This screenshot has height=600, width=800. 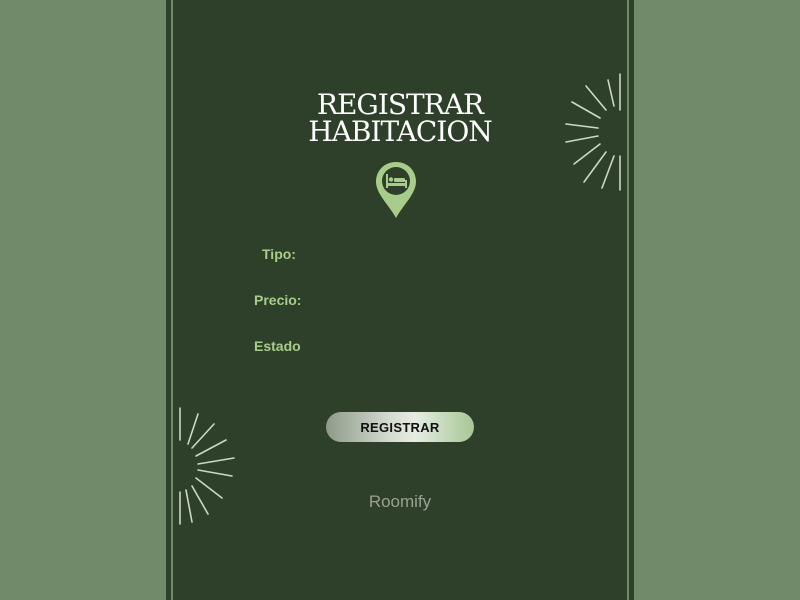 I want to click on tipo-input, so click(x=395, y=256).